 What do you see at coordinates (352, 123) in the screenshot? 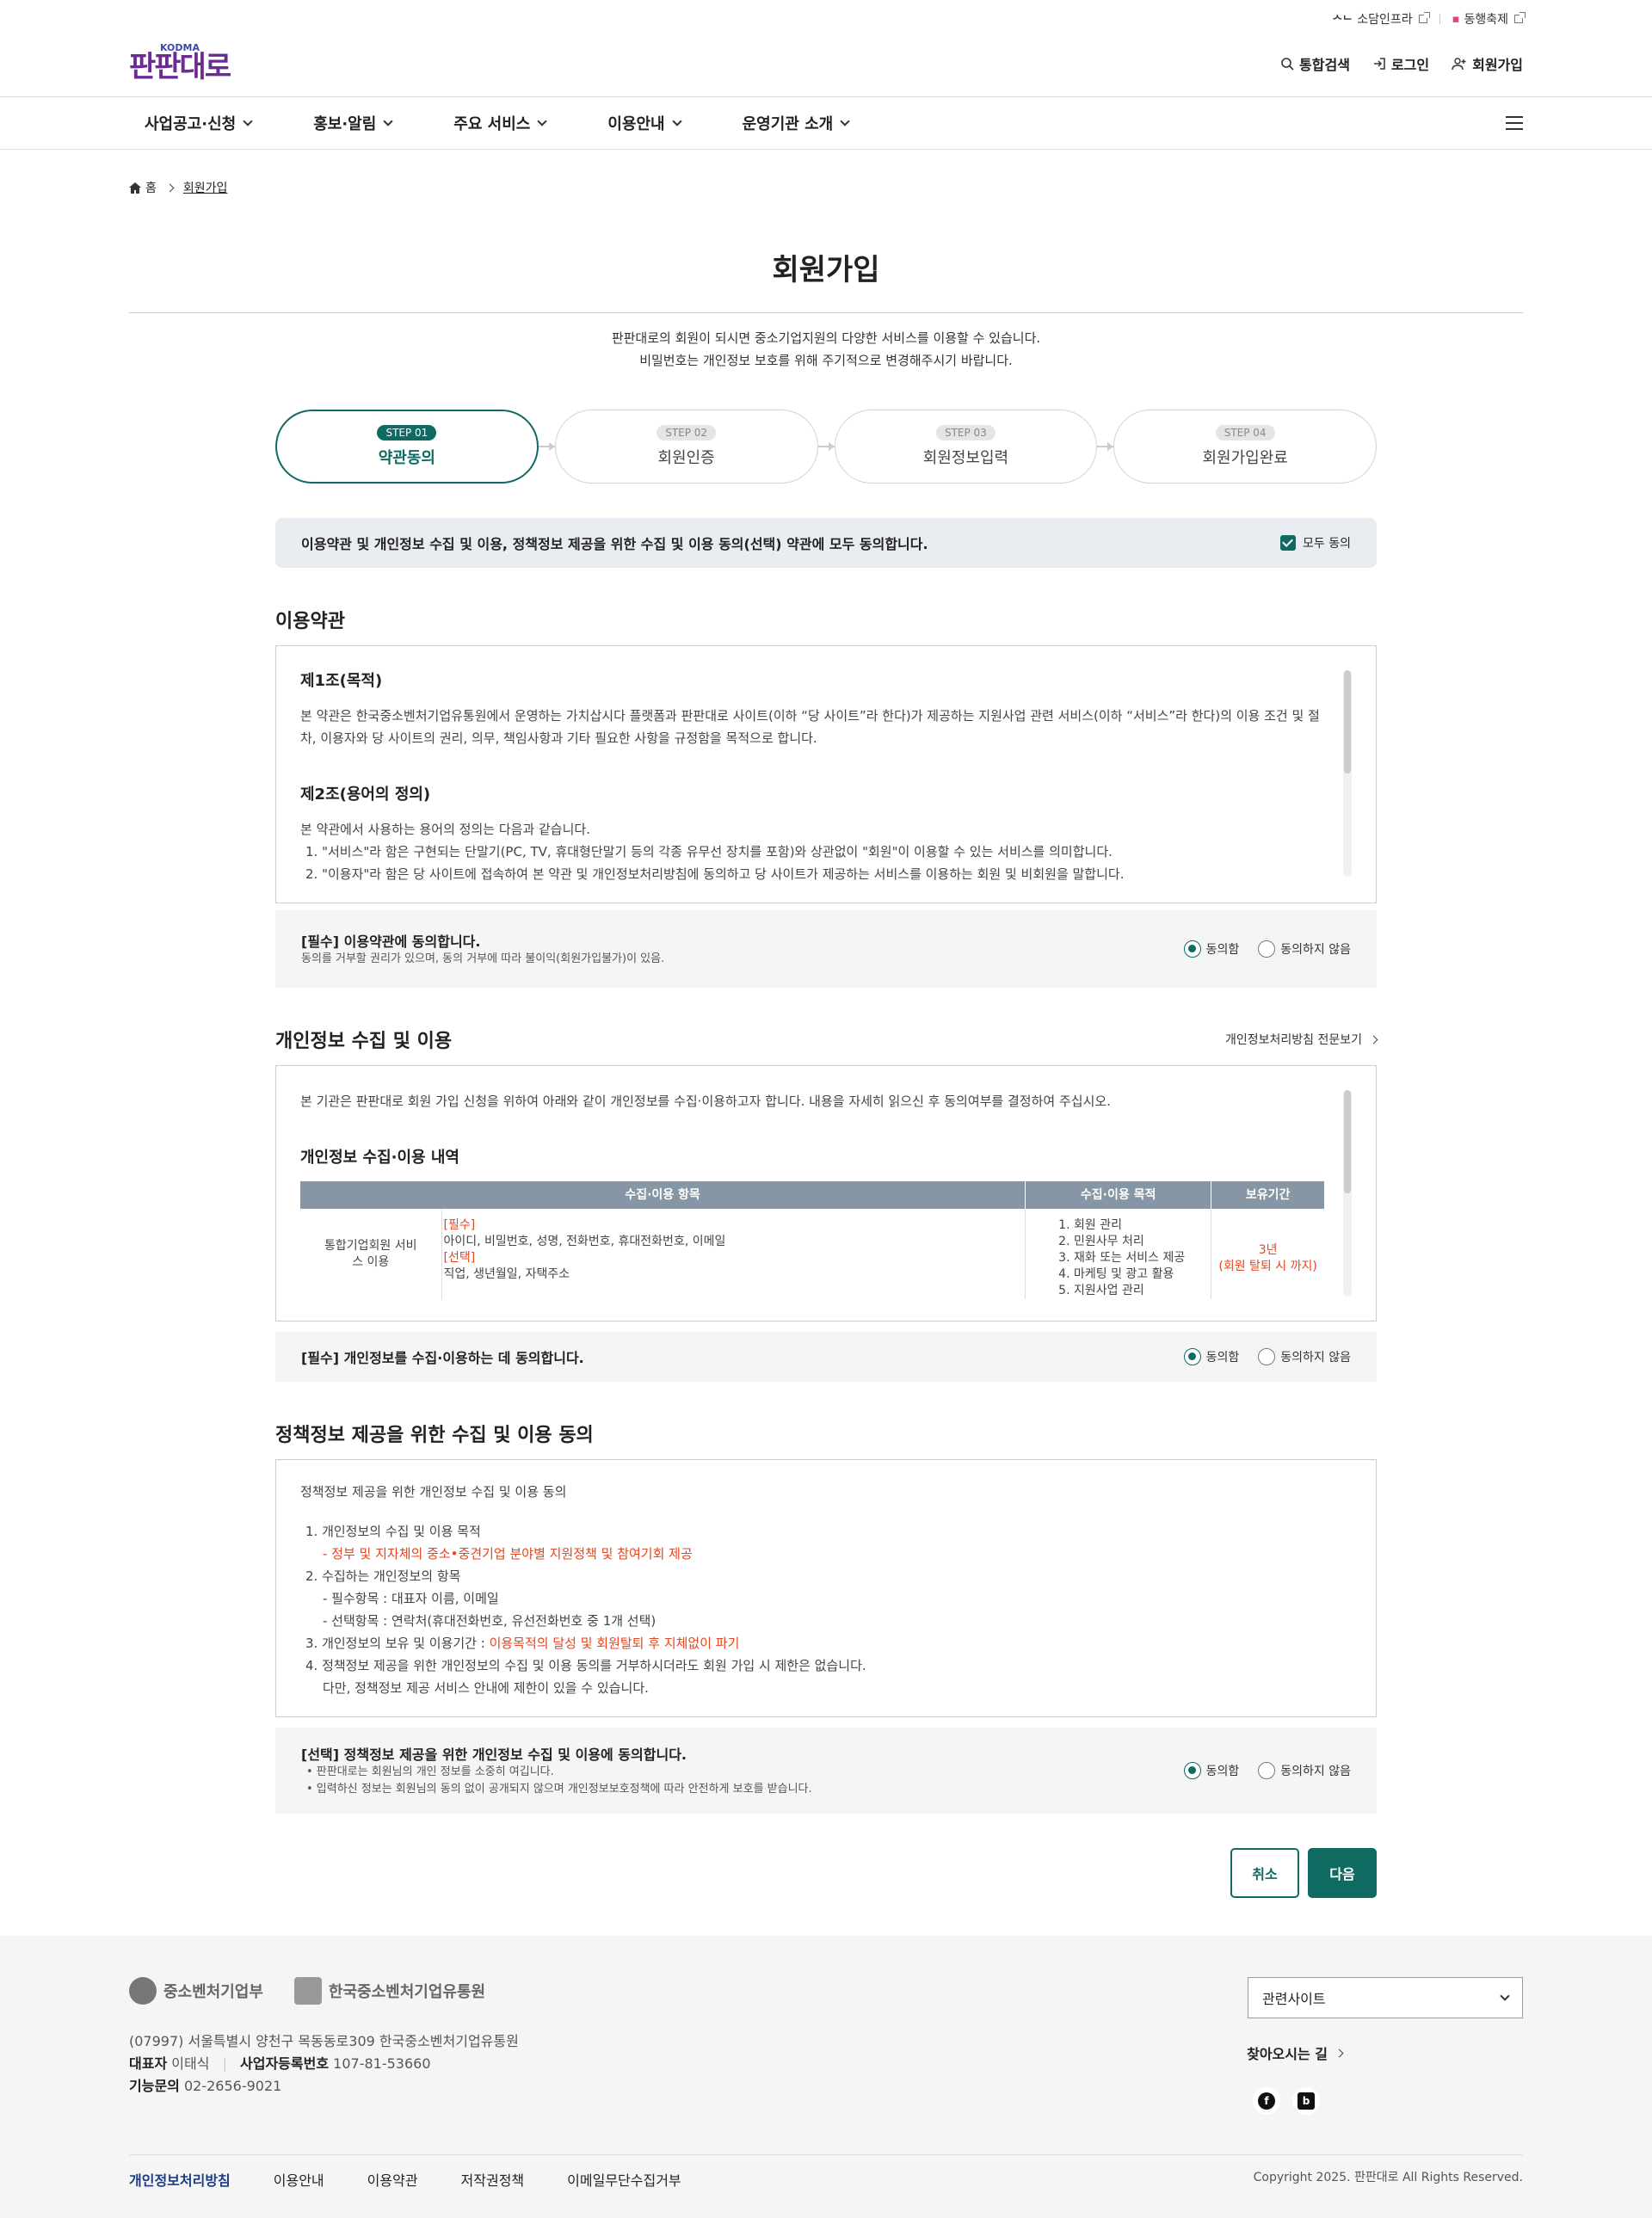
I see `gnb-item-promotion: 홍보·알림` at bounding box center [352, 123].